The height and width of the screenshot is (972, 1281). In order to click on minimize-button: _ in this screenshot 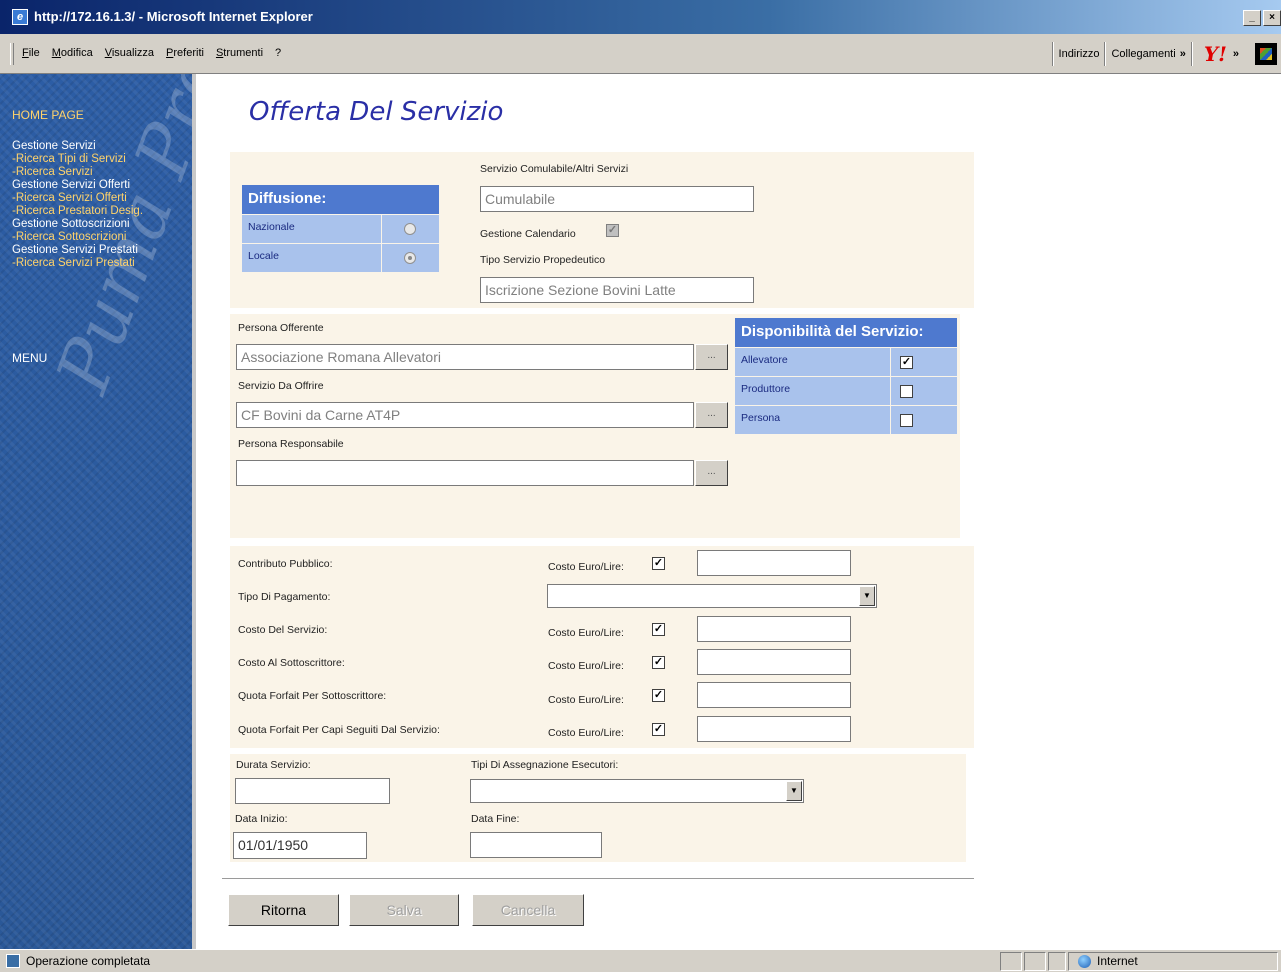, I will do `click(1252, 18)`.